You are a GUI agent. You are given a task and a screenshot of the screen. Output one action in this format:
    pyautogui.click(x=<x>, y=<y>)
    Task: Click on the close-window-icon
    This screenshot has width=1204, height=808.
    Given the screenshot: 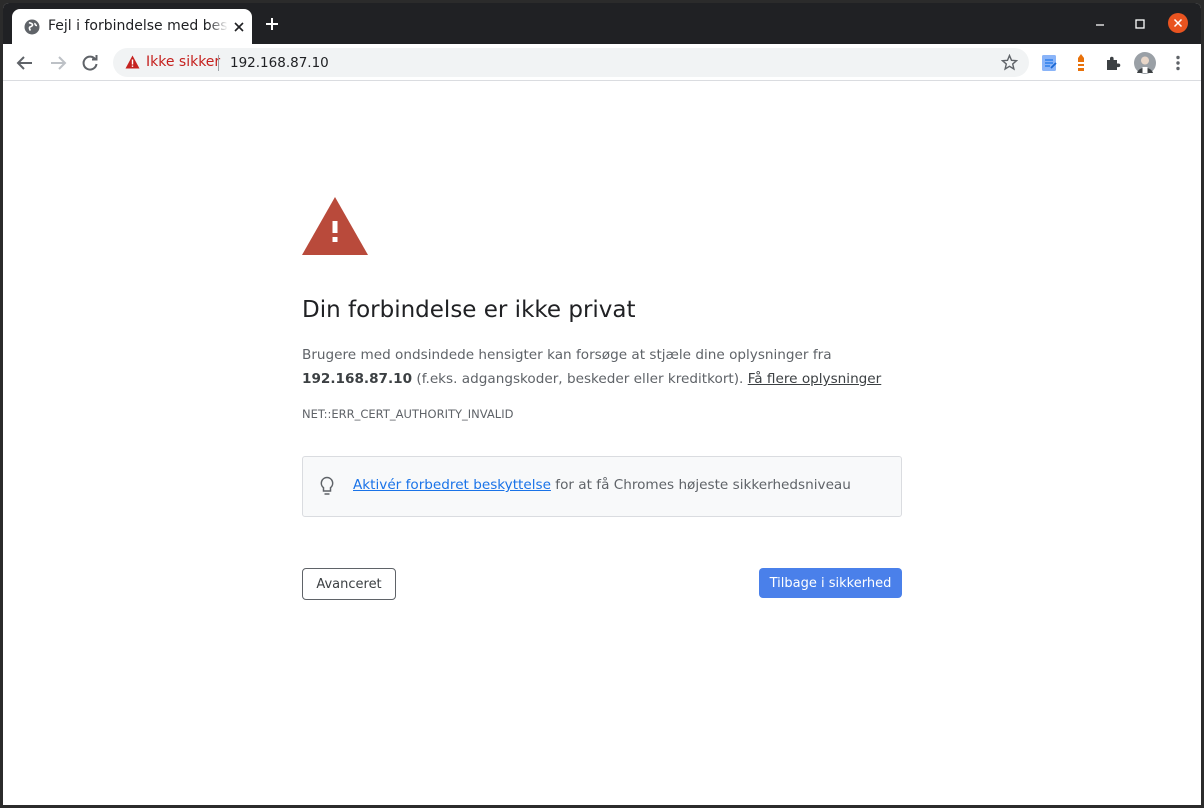 What is the action you would take?
    pyautogui.click(x=1178, y=23)
    